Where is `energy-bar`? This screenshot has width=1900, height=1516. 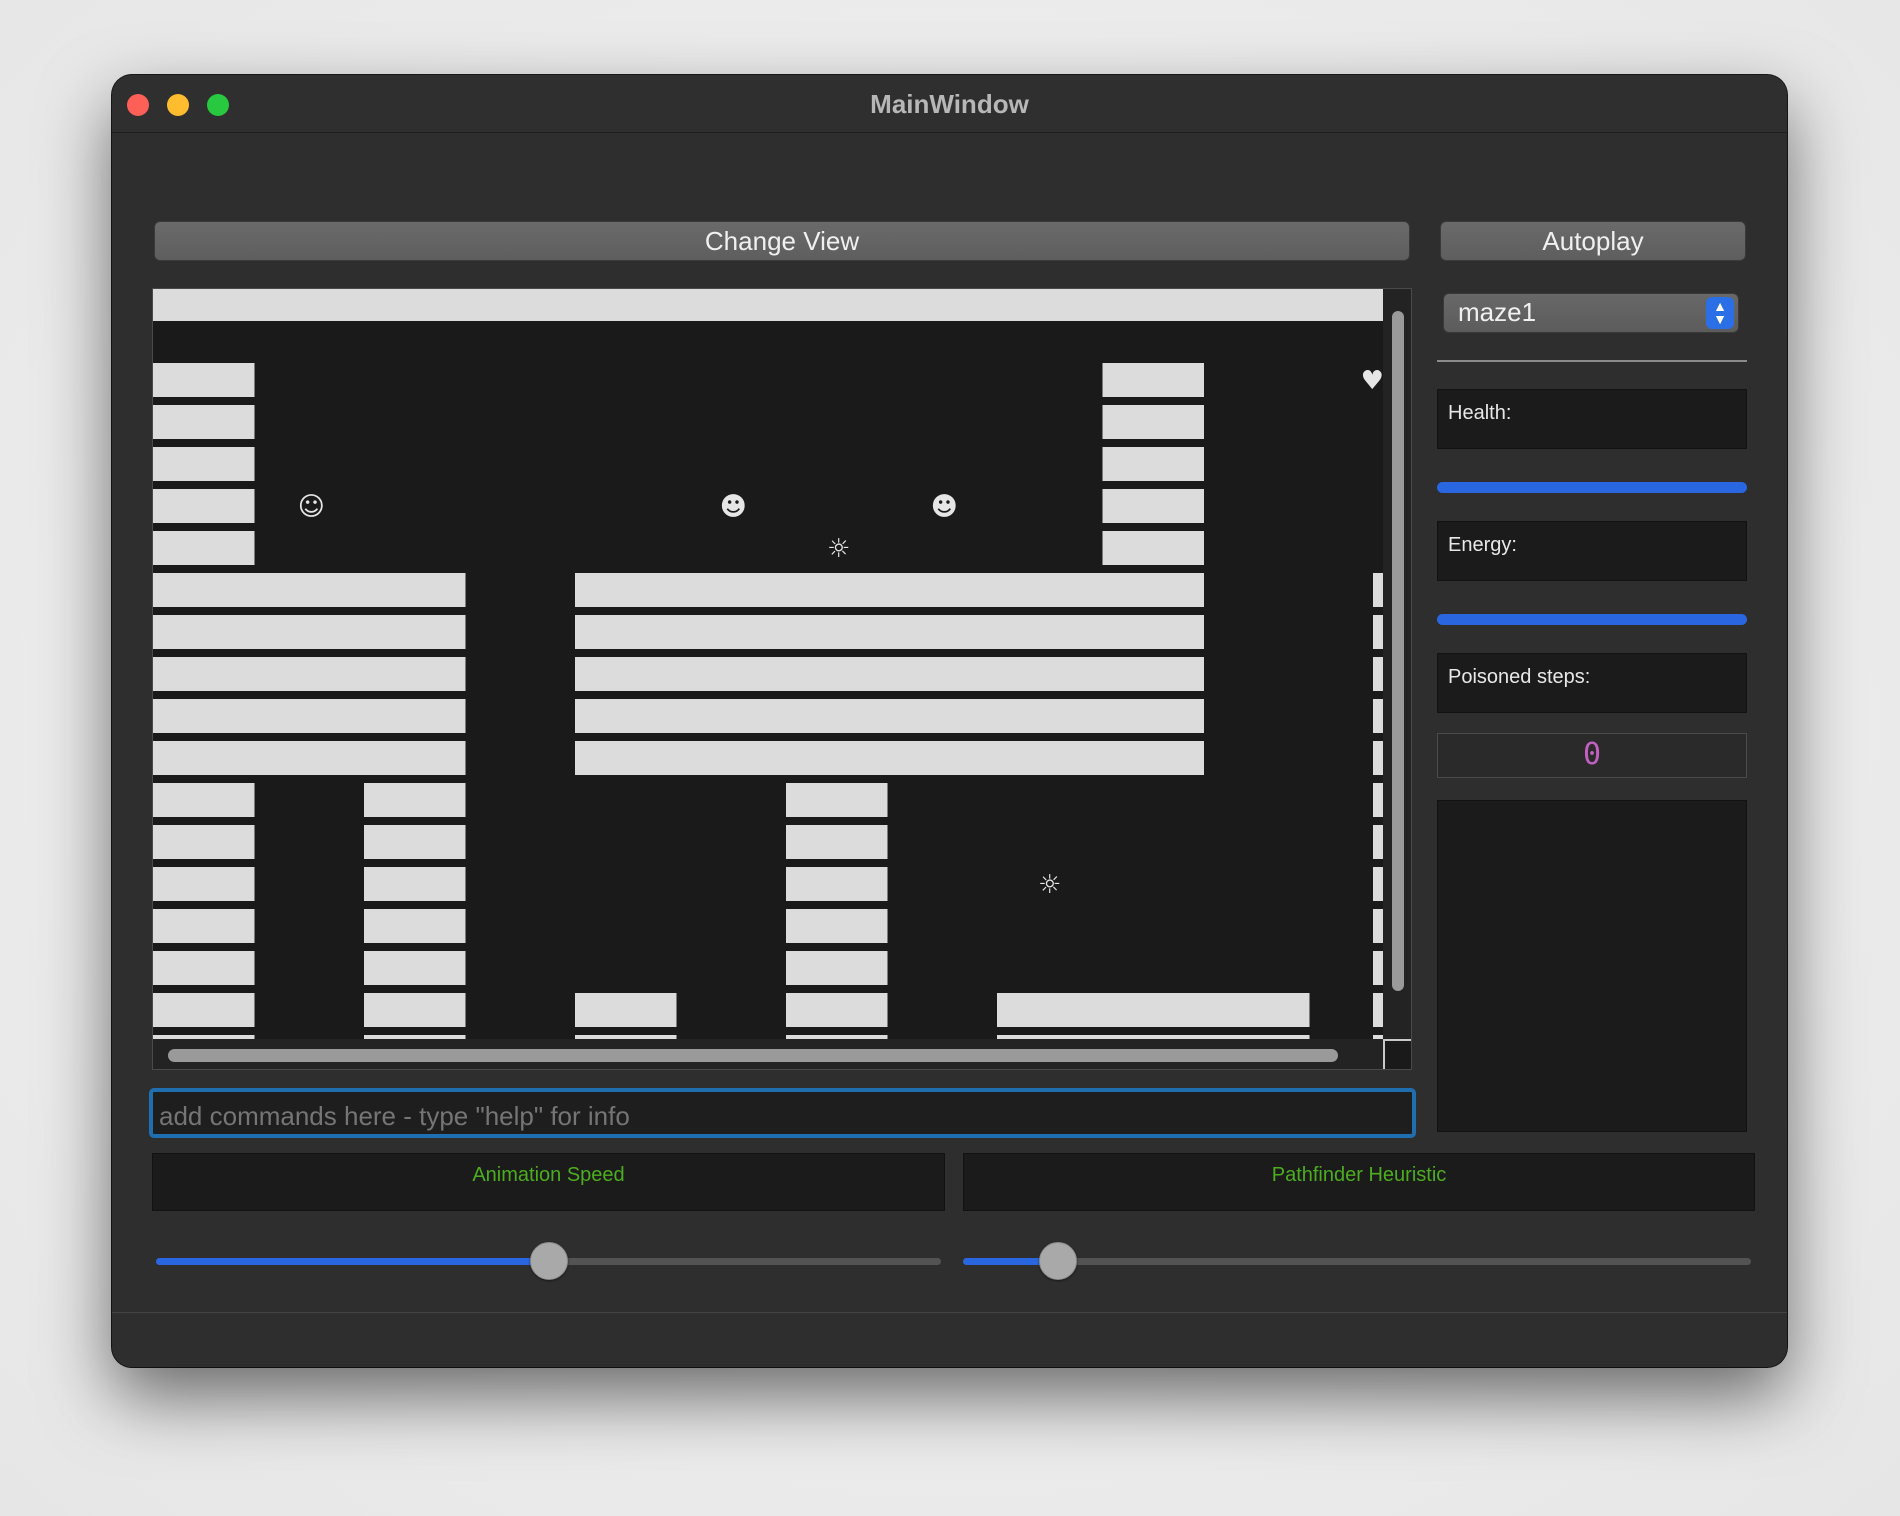
energy-bar is located at coordinates (1592, 619).